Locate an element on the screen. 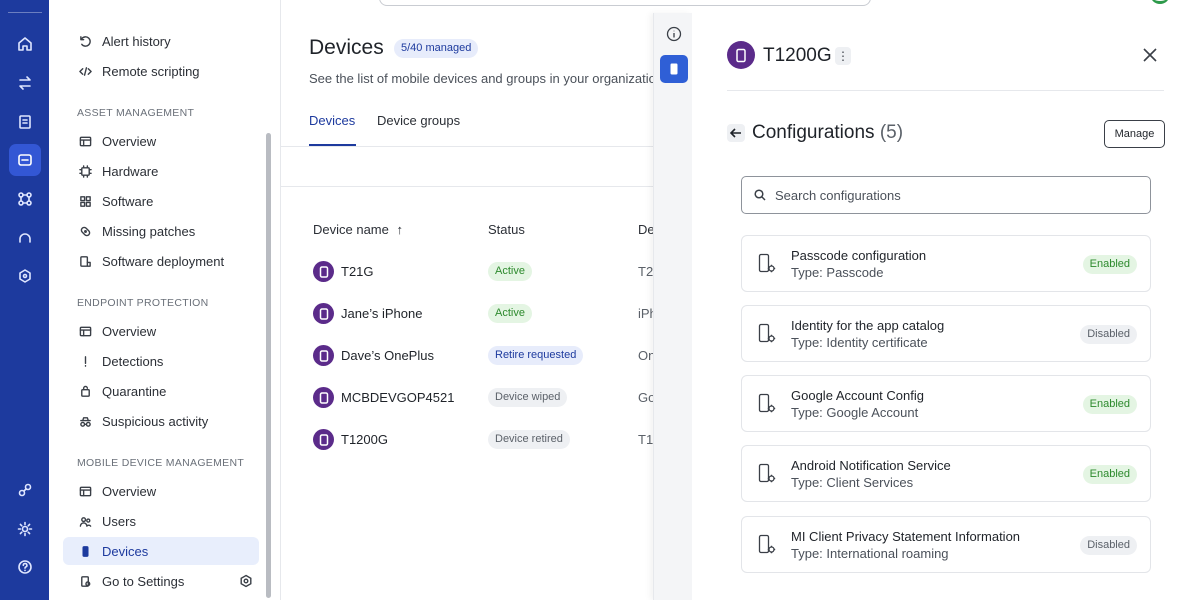  sidebar-item-label: Overview is located at coordinates (129, 331).